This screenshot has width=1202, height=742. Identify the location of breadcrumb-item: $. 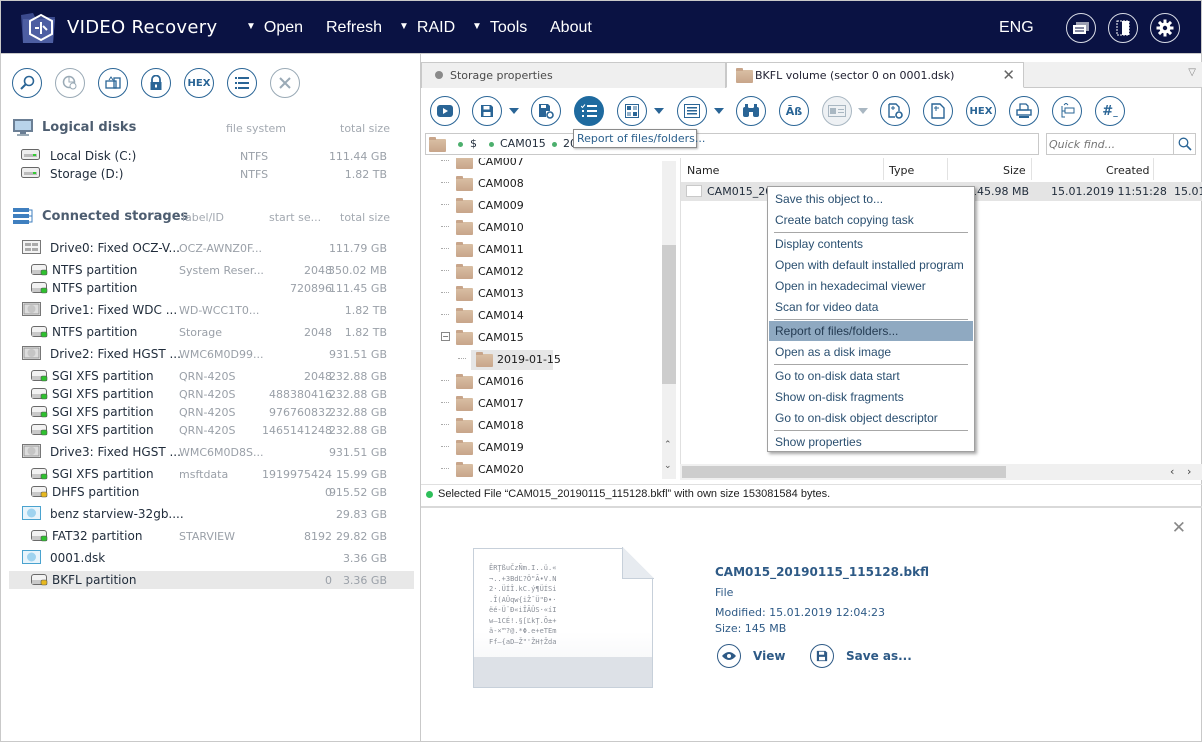
(473, 143).